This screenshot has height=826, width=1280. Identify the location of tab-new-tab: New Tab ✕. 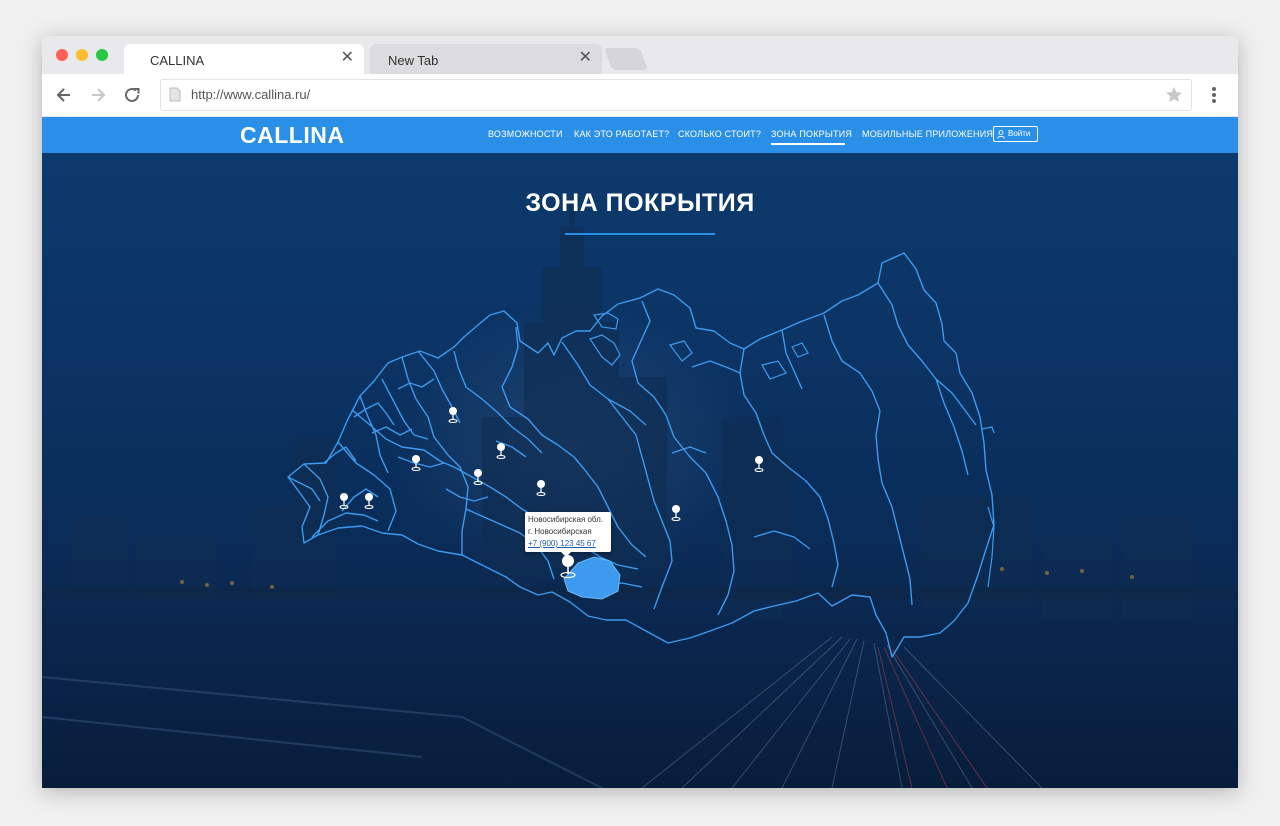
(486, 59).